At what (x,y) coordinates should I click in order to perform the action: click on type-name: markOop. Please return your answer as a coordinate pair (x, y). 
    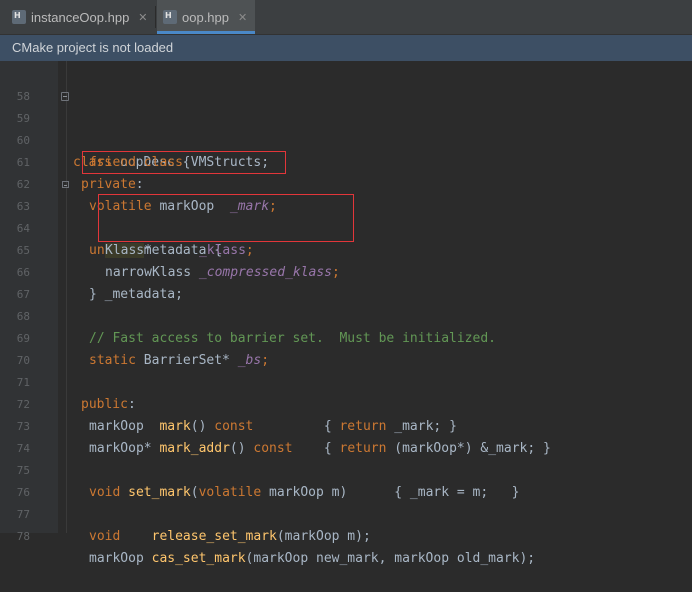
    Looking at the image, I should click on (120, 558).